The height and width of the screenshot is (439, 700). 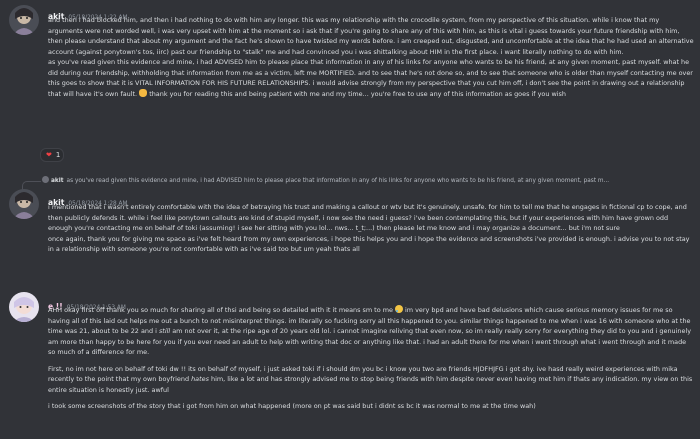 What do you see at coordinates (398, 309) in the screenshot?
I see `crying-face-emoji-icon` at bounding box center [398, 309].